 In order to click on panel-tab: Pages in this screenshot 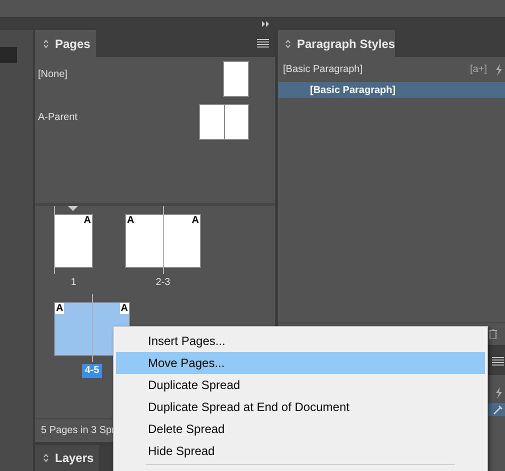, I will do `click(65, 43)`.